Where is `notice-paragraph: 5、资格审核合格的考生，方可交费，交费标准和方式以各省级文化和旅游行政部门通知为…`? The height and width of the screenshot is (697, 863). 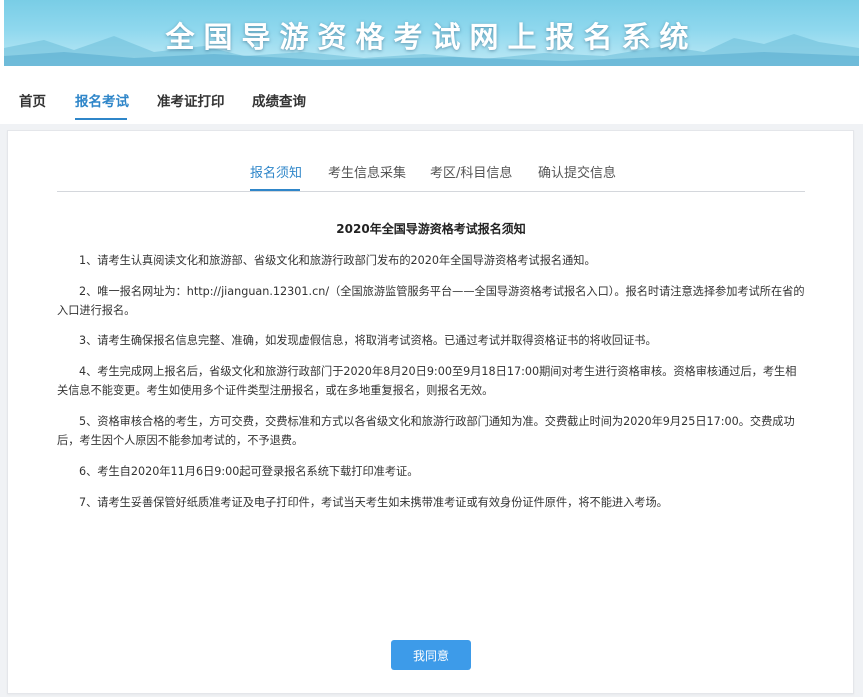 notice-paragraph: 5、资格审核合格的考生，方可交费，交费标准和方式以各省级文化和旅游行政部门通知为… is located at coordinates (426, 431).